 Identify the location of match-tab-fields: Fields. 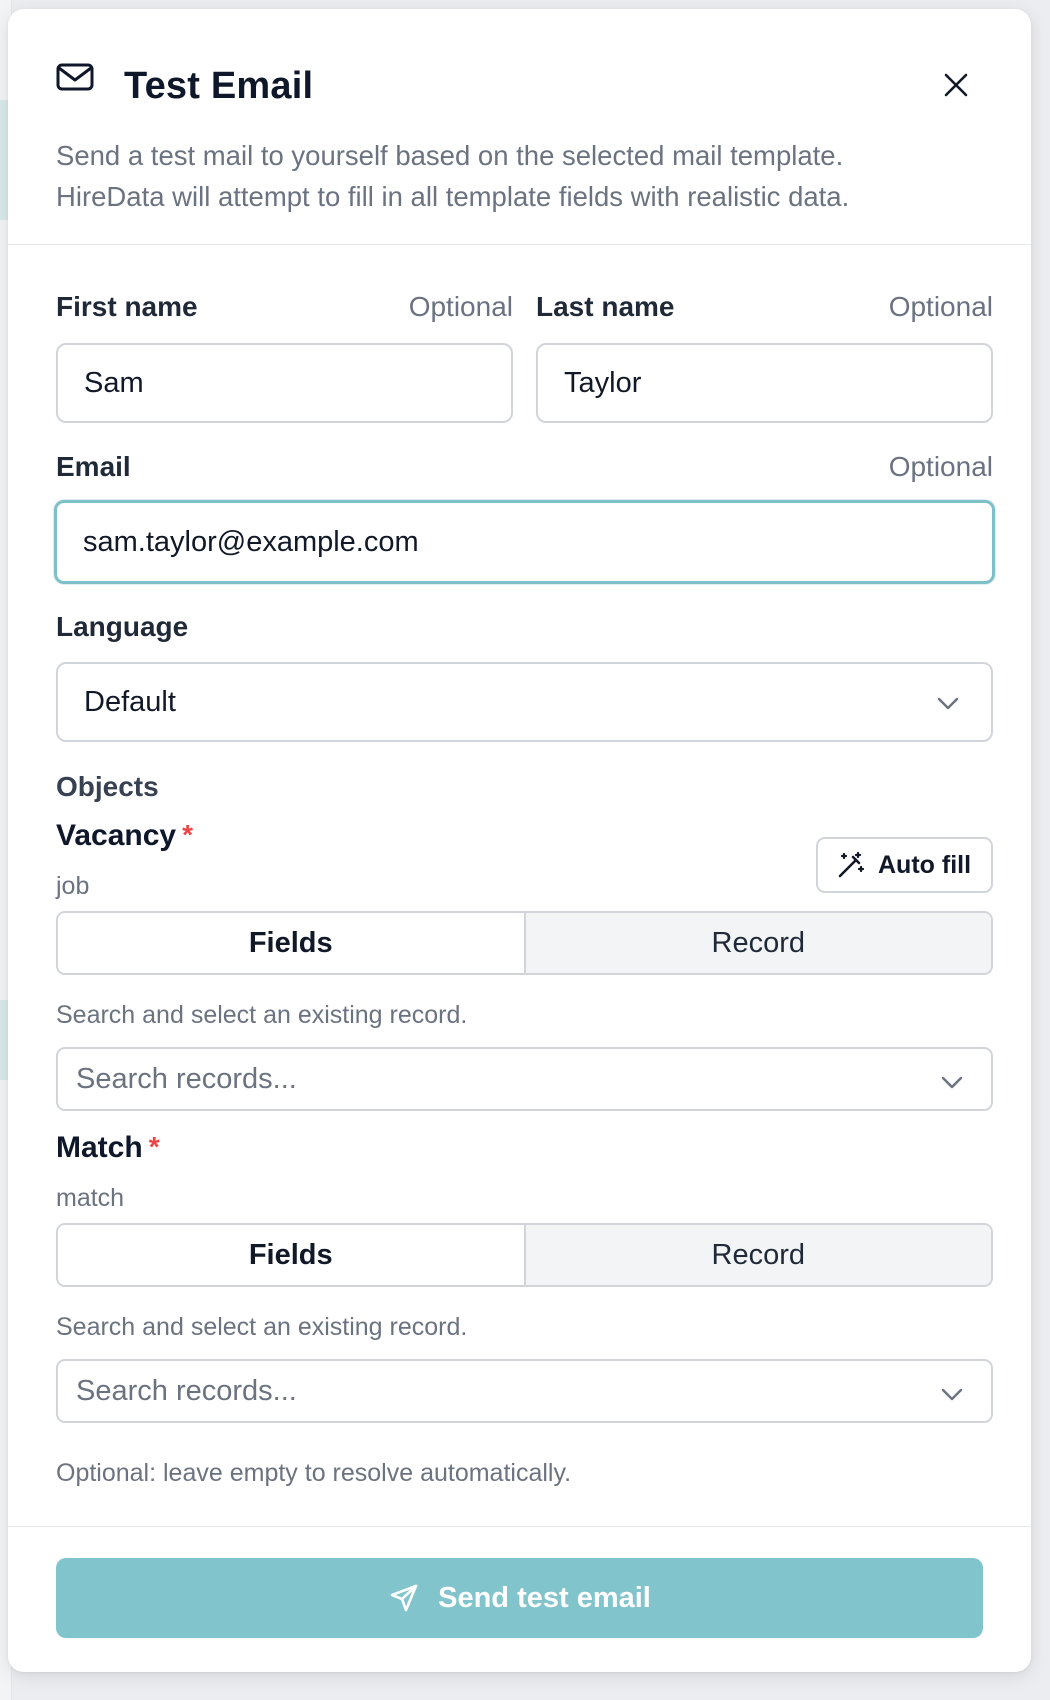
(291, 1255).